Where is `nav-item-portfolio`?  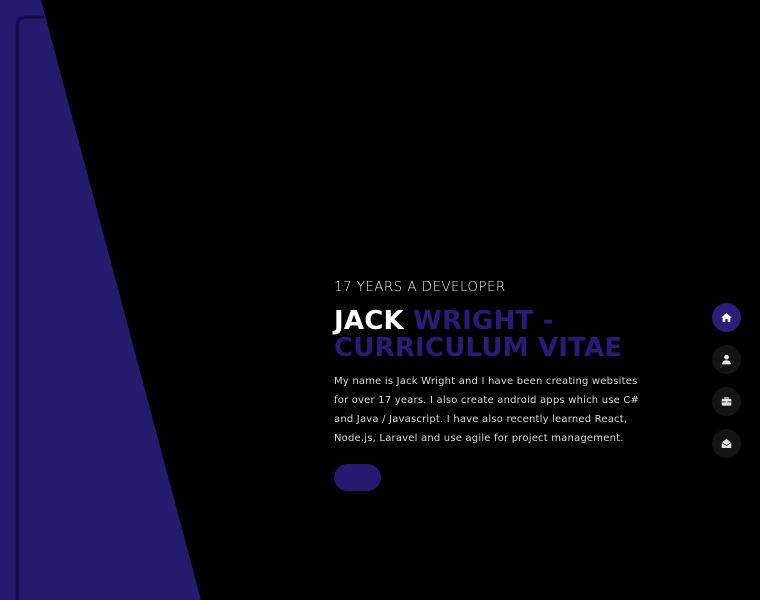
nav-item-portfolio is located at coordinates (726, 401).